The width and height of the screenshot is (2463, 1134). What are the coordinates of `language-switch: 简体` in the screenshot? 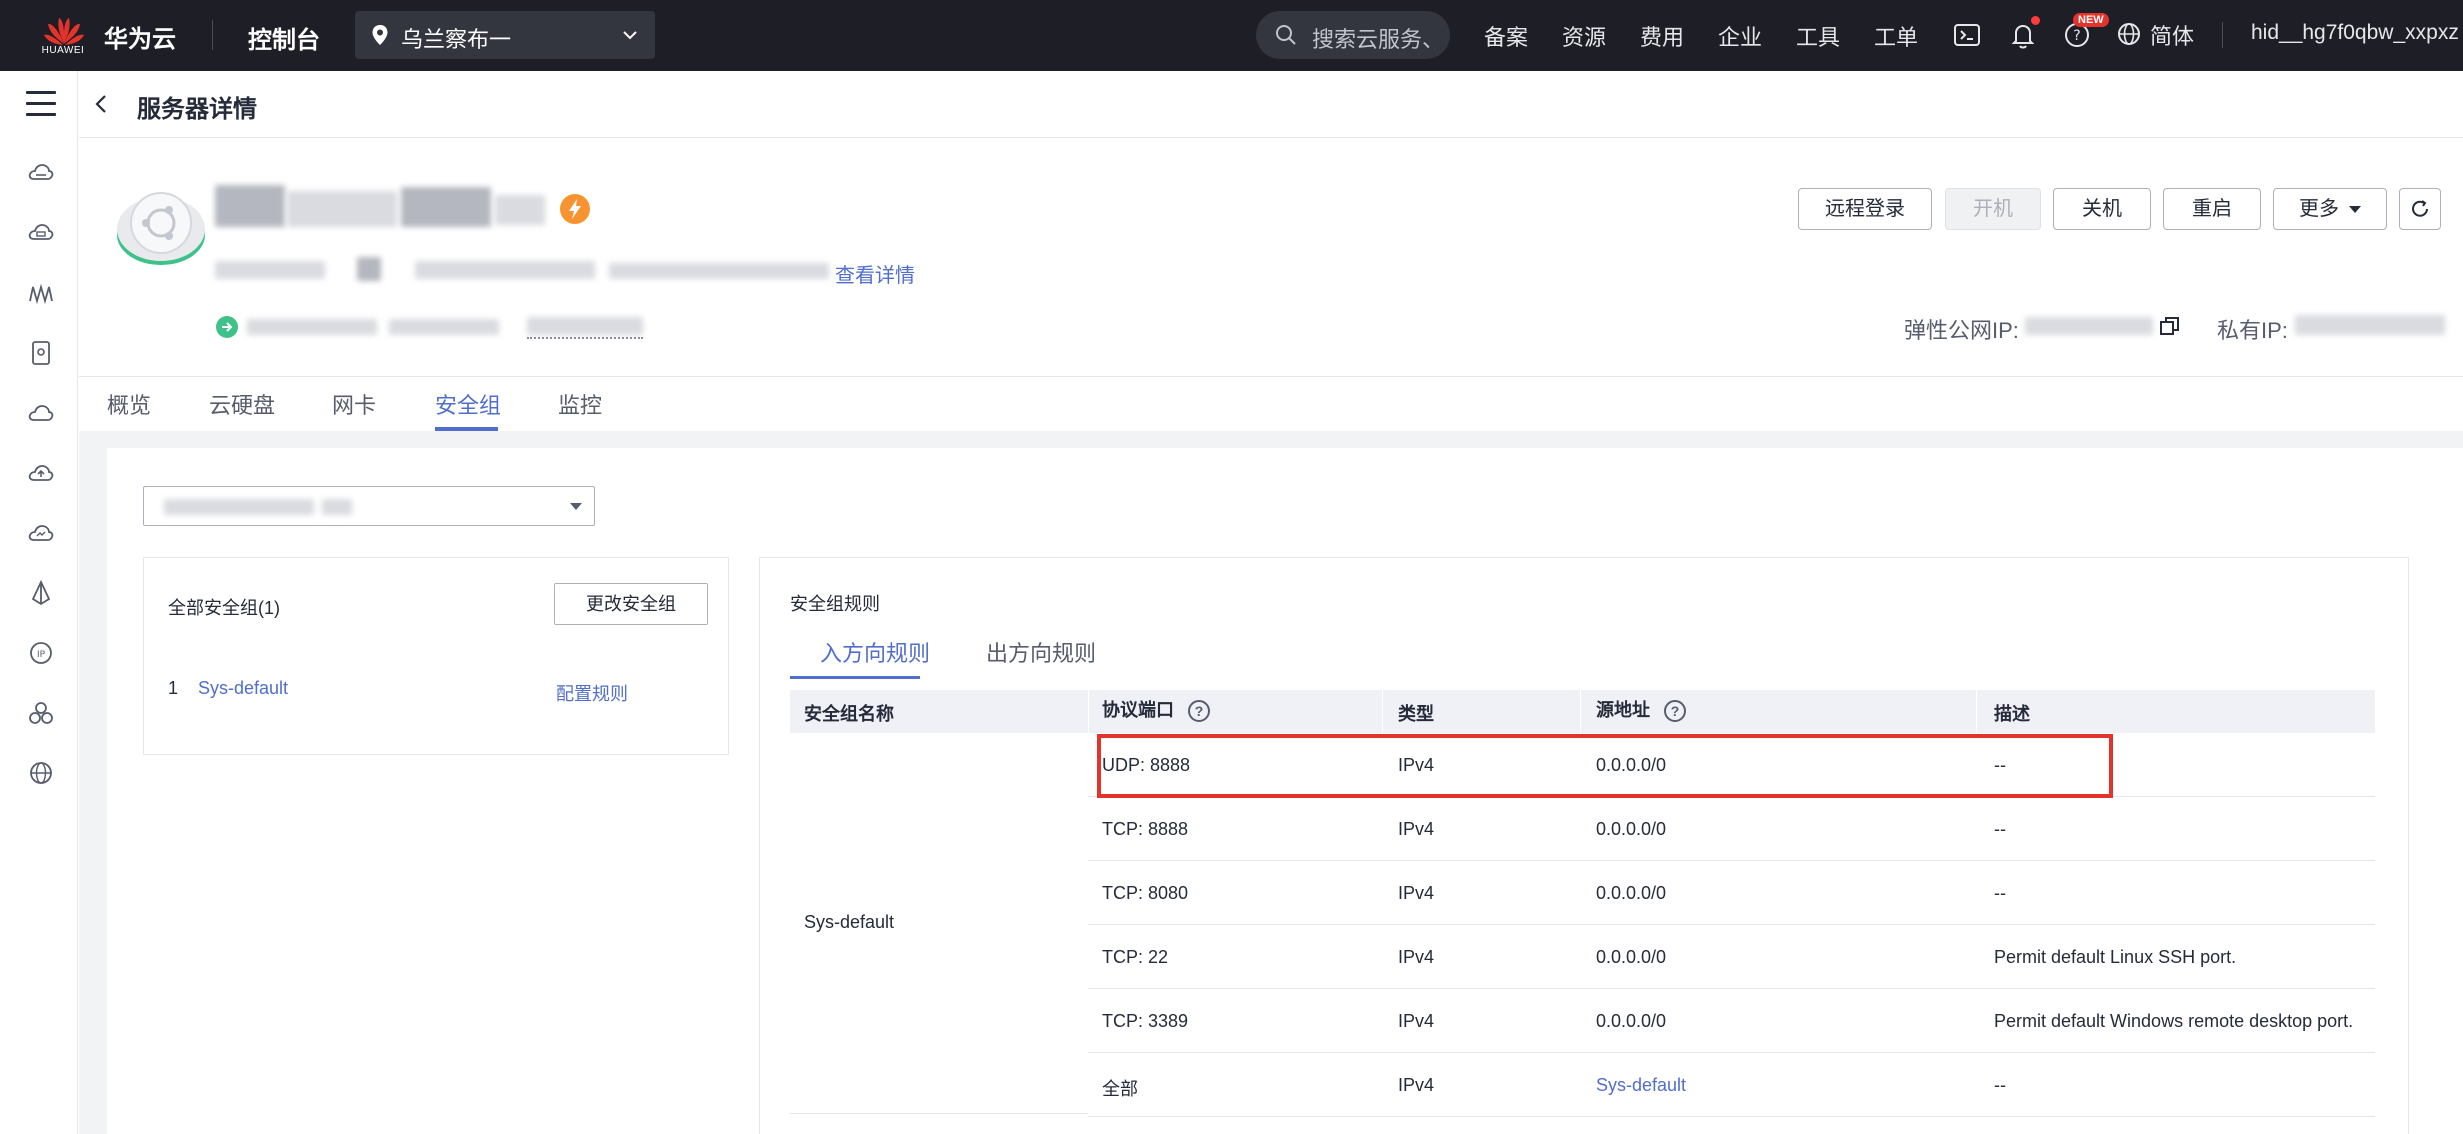 It's located at (2172, 35).